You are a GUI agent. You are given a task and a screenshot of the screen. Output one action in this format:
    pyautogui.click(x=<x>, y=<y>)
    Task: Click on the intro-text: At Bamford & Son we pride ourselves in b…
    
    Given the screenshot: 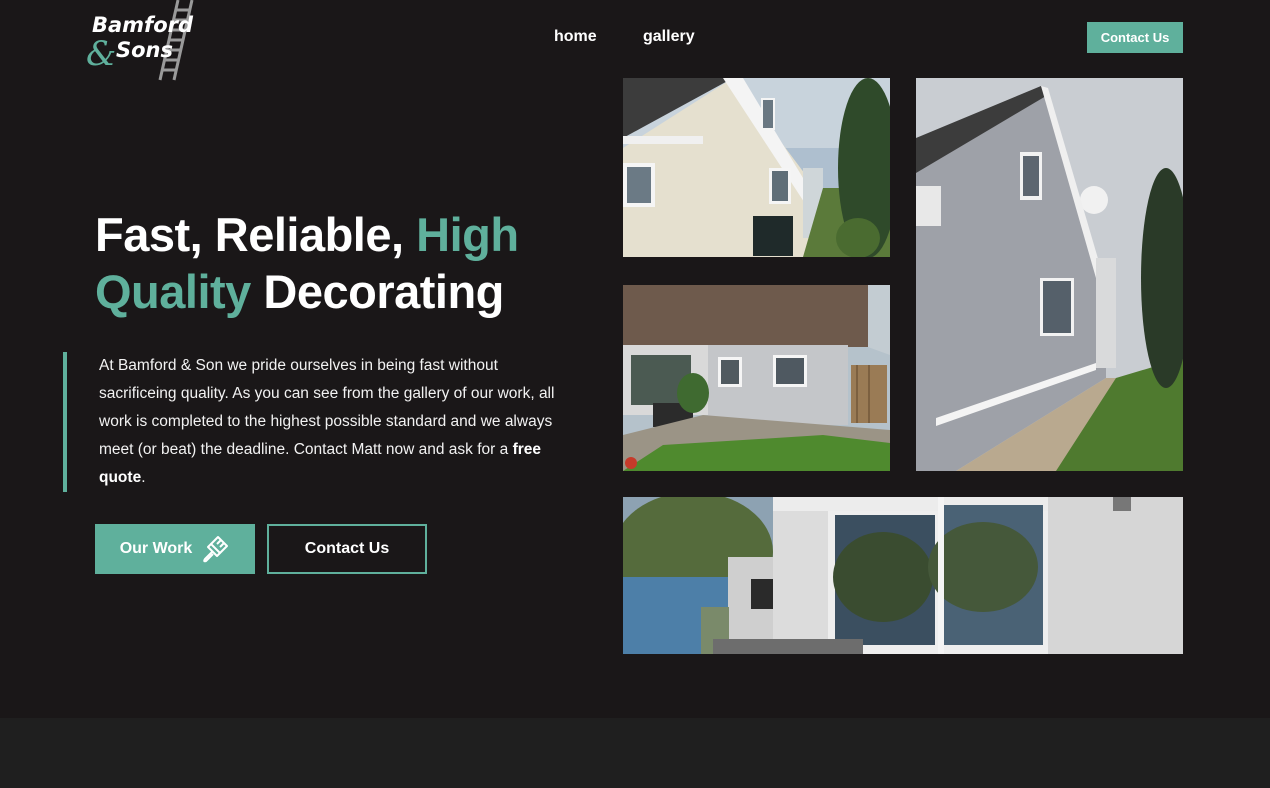 What is the action you would take?
    pyautogui.click(x=327, y=407)
    